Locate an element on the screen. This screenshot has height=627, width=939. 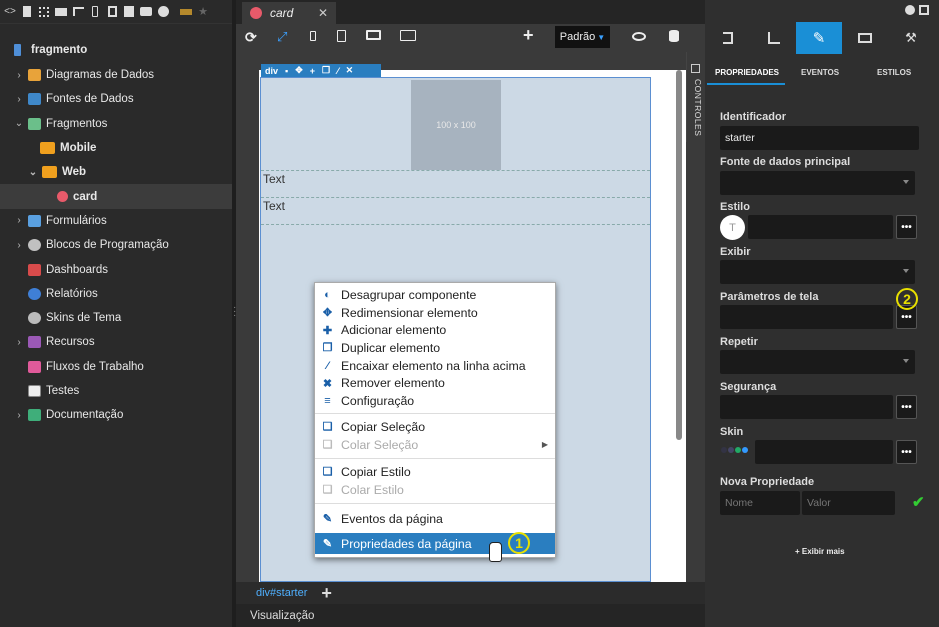
placeholder-image: 100 x 100 is located at coordinates (456, 125).